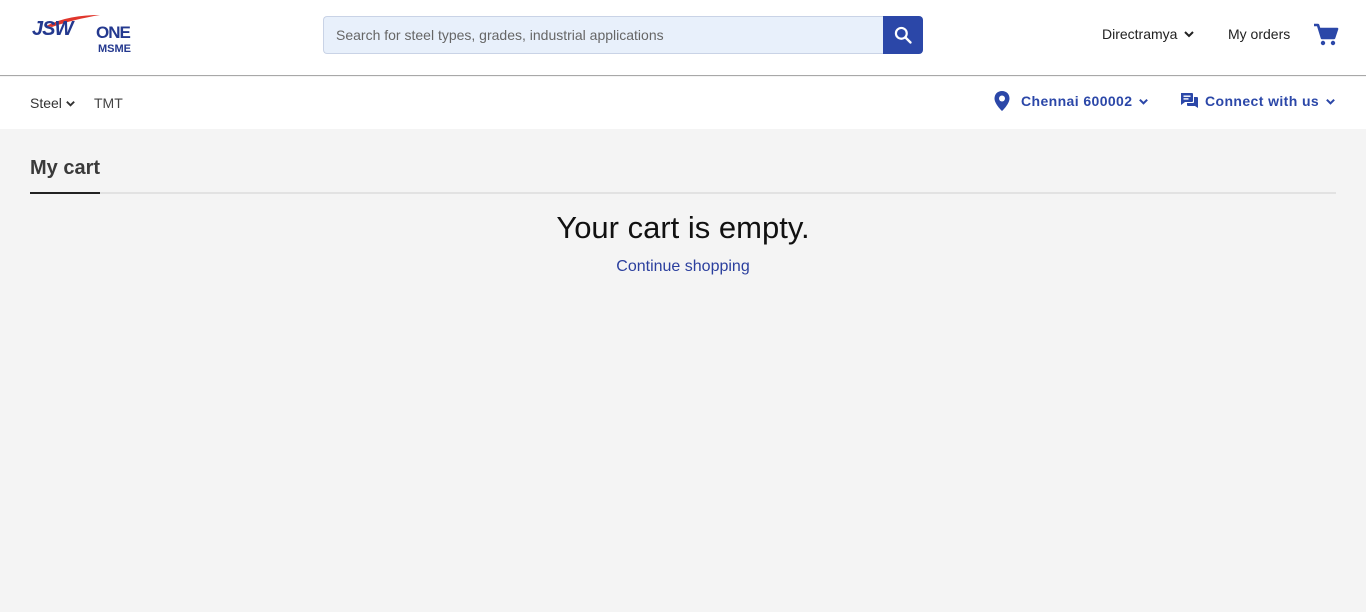 The image size is (1366, 612). I want to click on top-header: JSW ONE MSME Directramya My orders, so click(683, 38).